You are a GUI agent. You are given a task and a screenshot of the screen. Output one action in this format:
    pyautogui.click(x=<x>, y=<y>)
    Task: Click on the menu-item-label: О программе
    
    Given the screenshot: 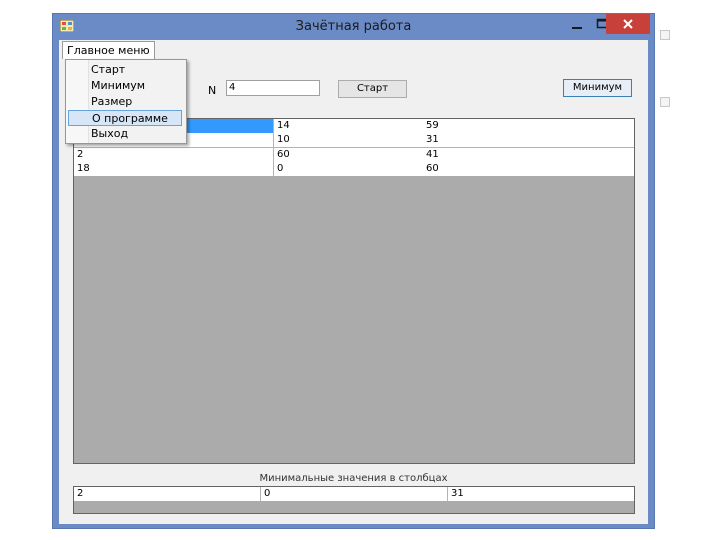 What is the action you would take?
    pyautogui.click(x=130, y=118)
    